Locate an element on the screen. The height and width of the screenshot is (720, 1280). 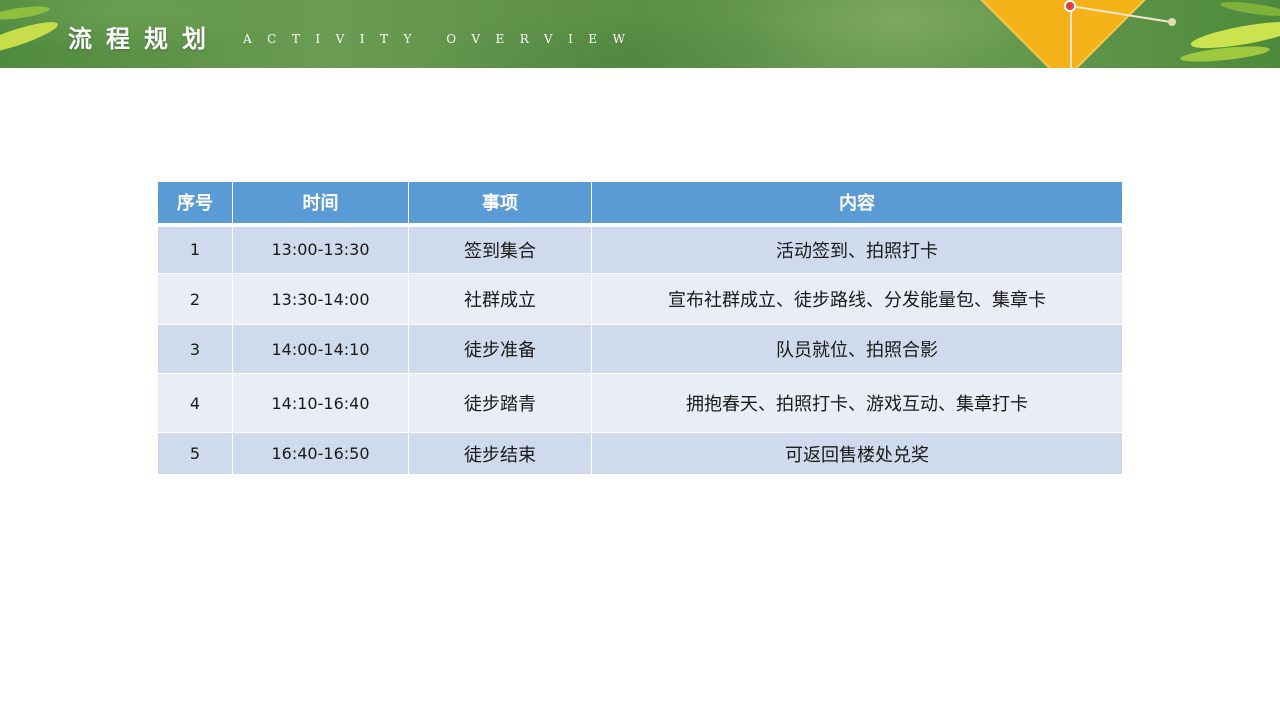
cell-no: 2 is located at coordinates (195, 299).